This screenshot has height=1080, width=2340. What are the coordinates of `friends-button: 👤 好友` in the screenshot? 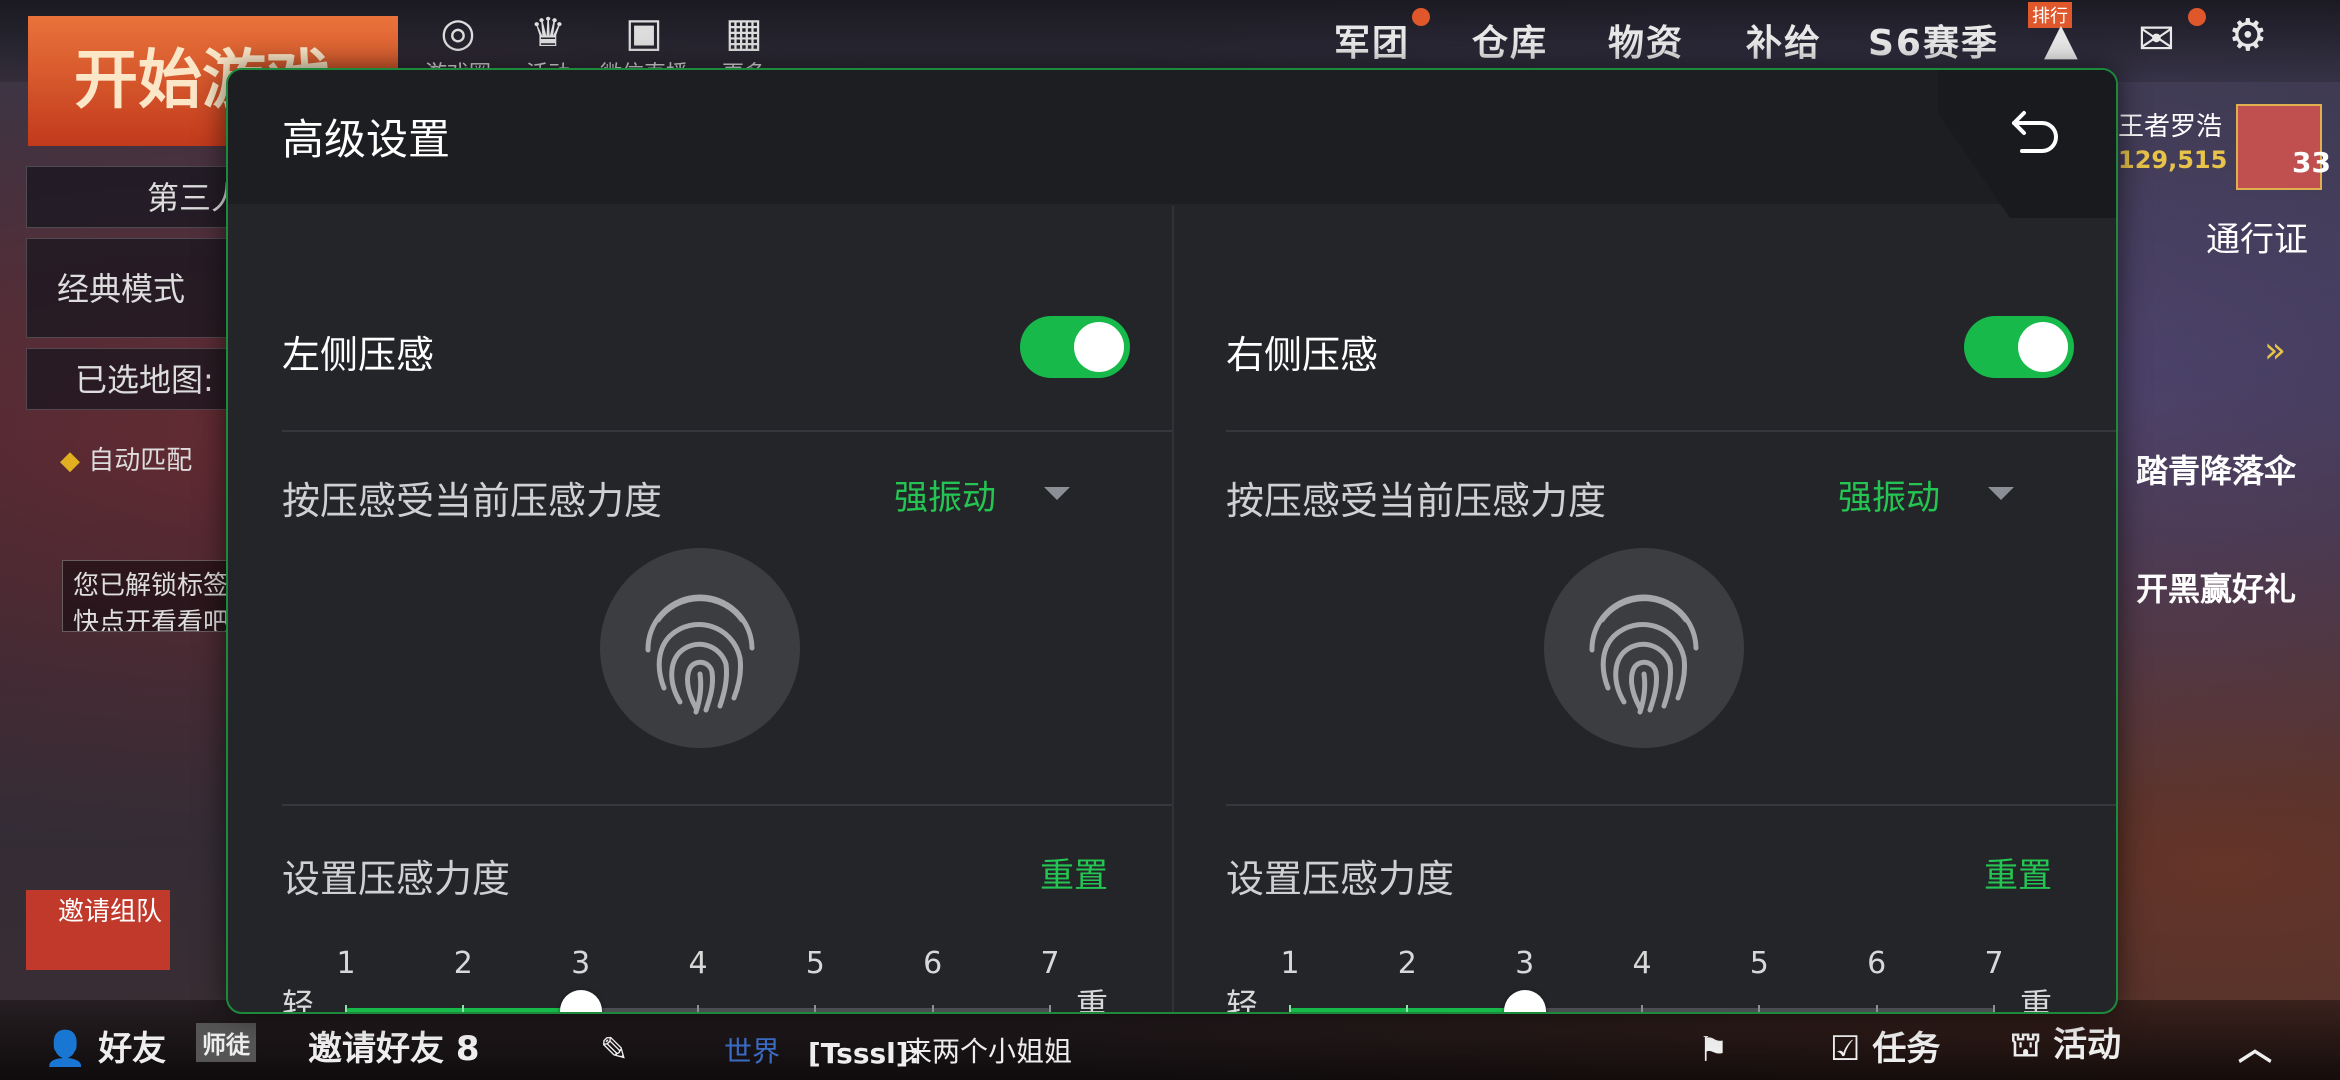 It's located at (105, 1045).